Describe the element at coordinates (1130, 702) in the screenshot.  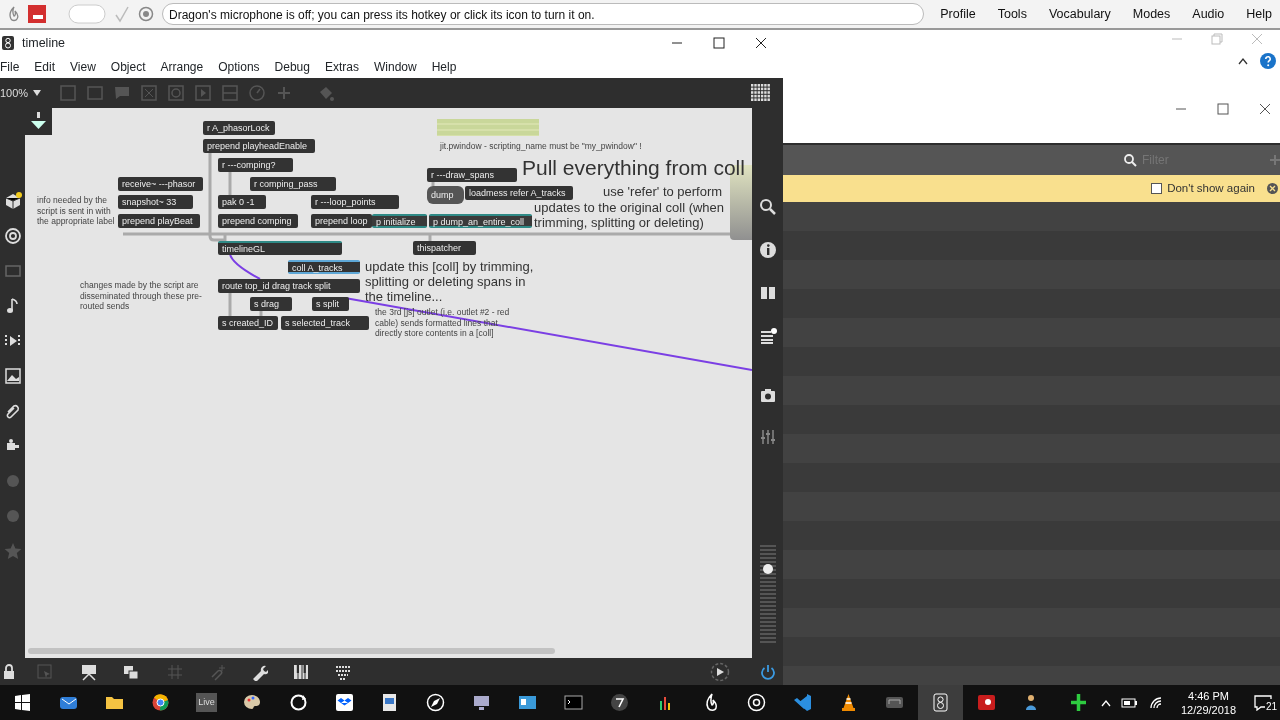
I see `battery-icon` at that location.